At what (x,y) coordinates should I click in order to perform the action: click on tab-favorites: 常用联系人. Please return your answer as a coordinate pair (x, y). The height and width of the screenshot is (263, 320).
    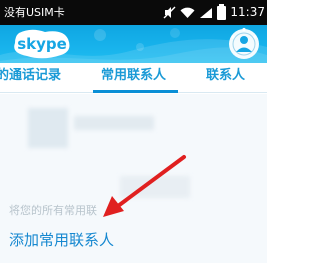
    Looking at the image, I should click on (133, 78).